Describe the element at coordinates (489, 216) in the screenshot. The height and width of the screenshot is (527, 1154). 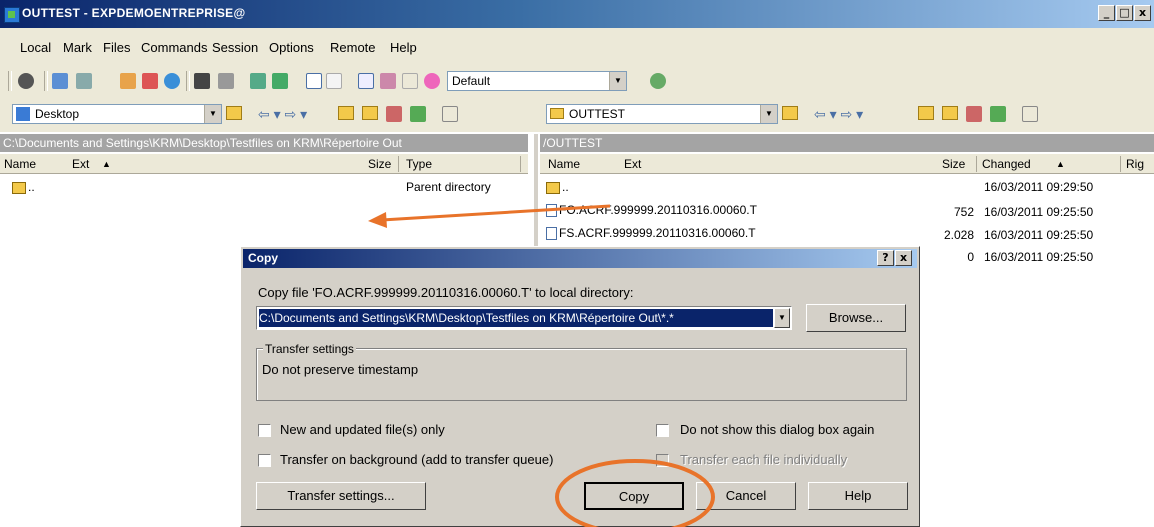
I see `annotation-arrow-icon` at that location.